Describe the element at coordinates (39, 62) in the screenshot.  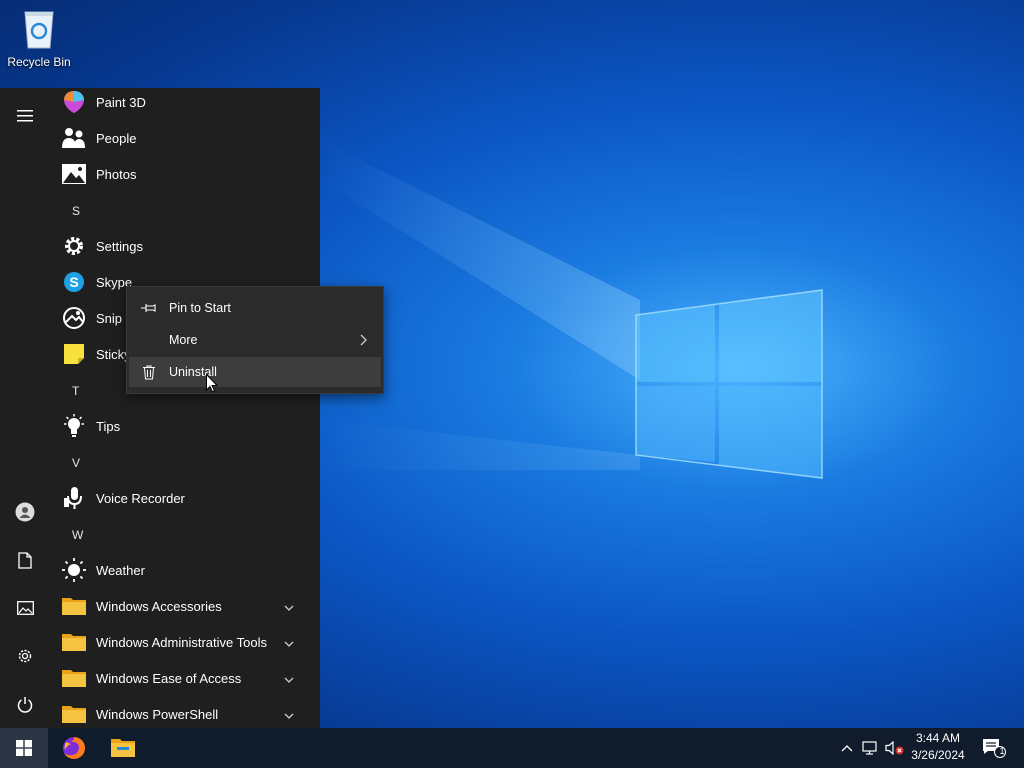
I see `recycle-bin-label: Recycle Bin` at that location.